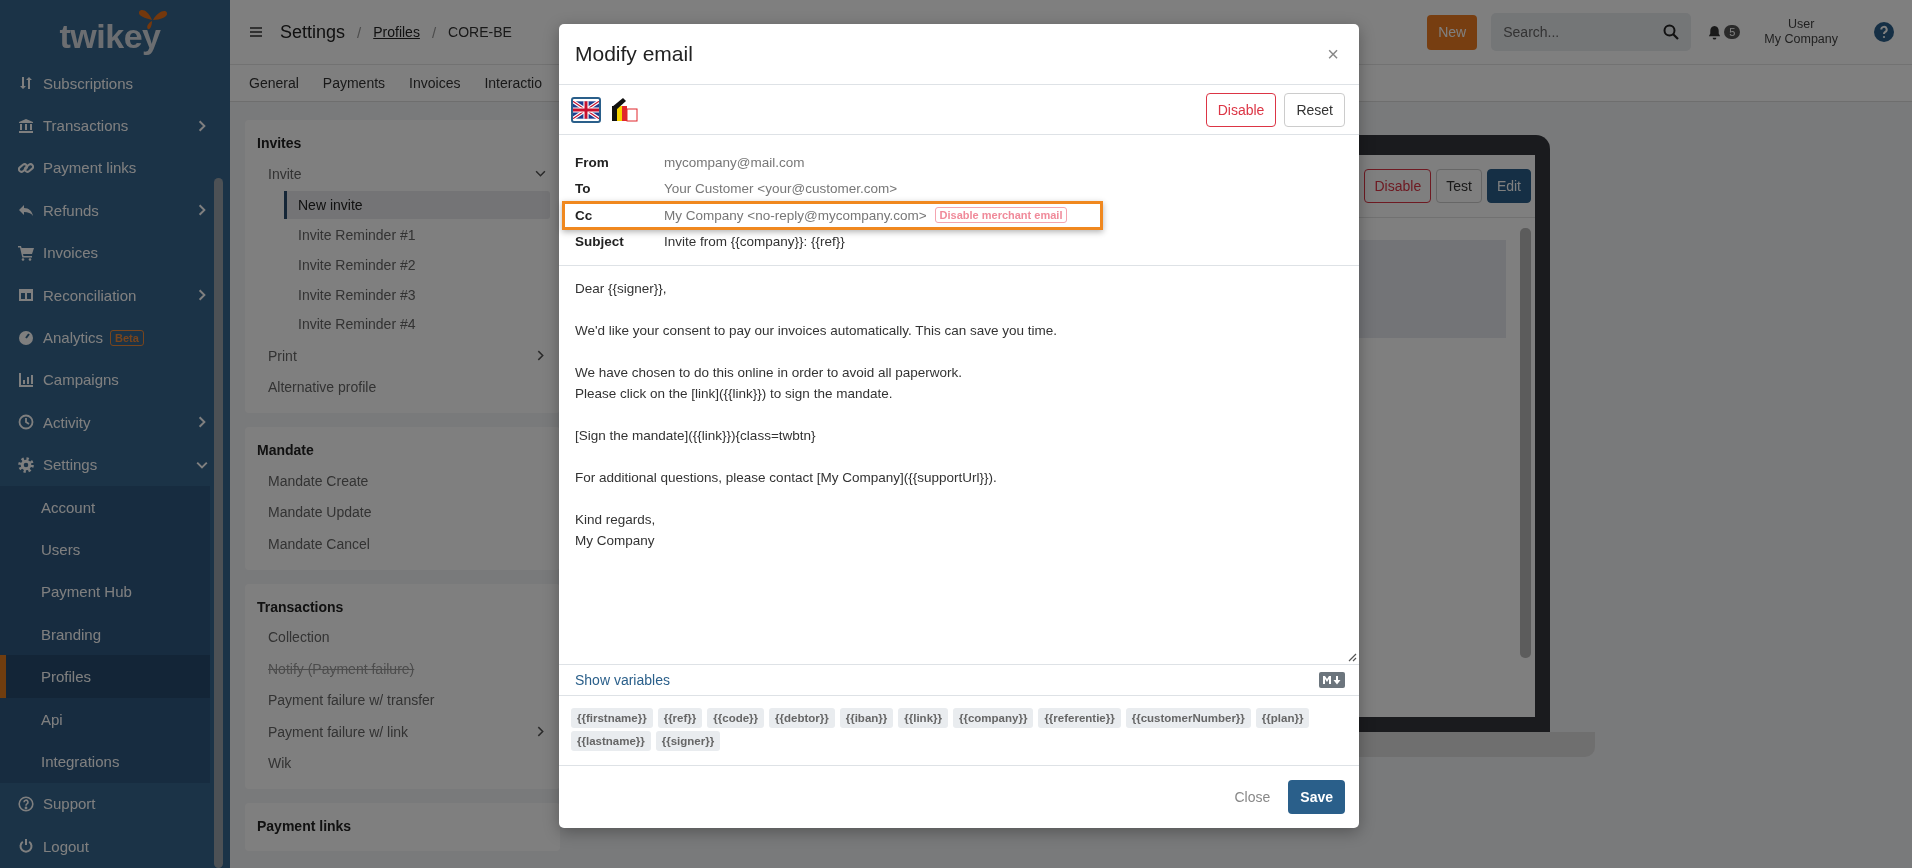  Describe the element at coordinates (1884, 32) in the screenshot. I see `help-icon` at that location.